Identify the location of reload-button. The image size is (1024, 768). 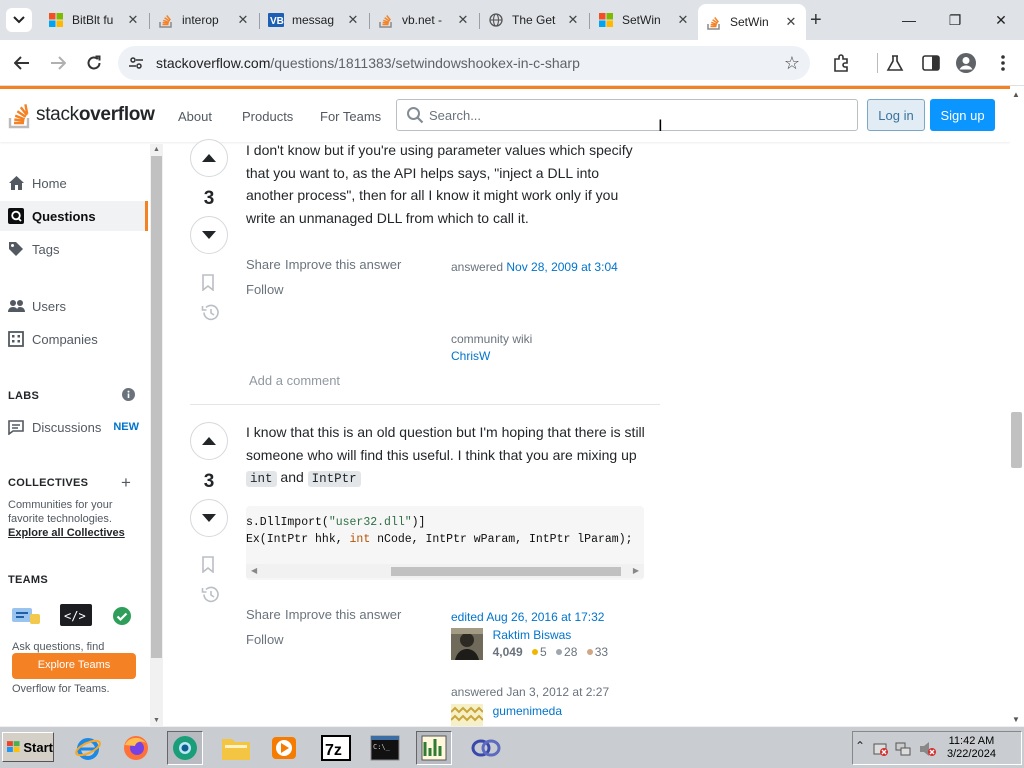
(94, 63).